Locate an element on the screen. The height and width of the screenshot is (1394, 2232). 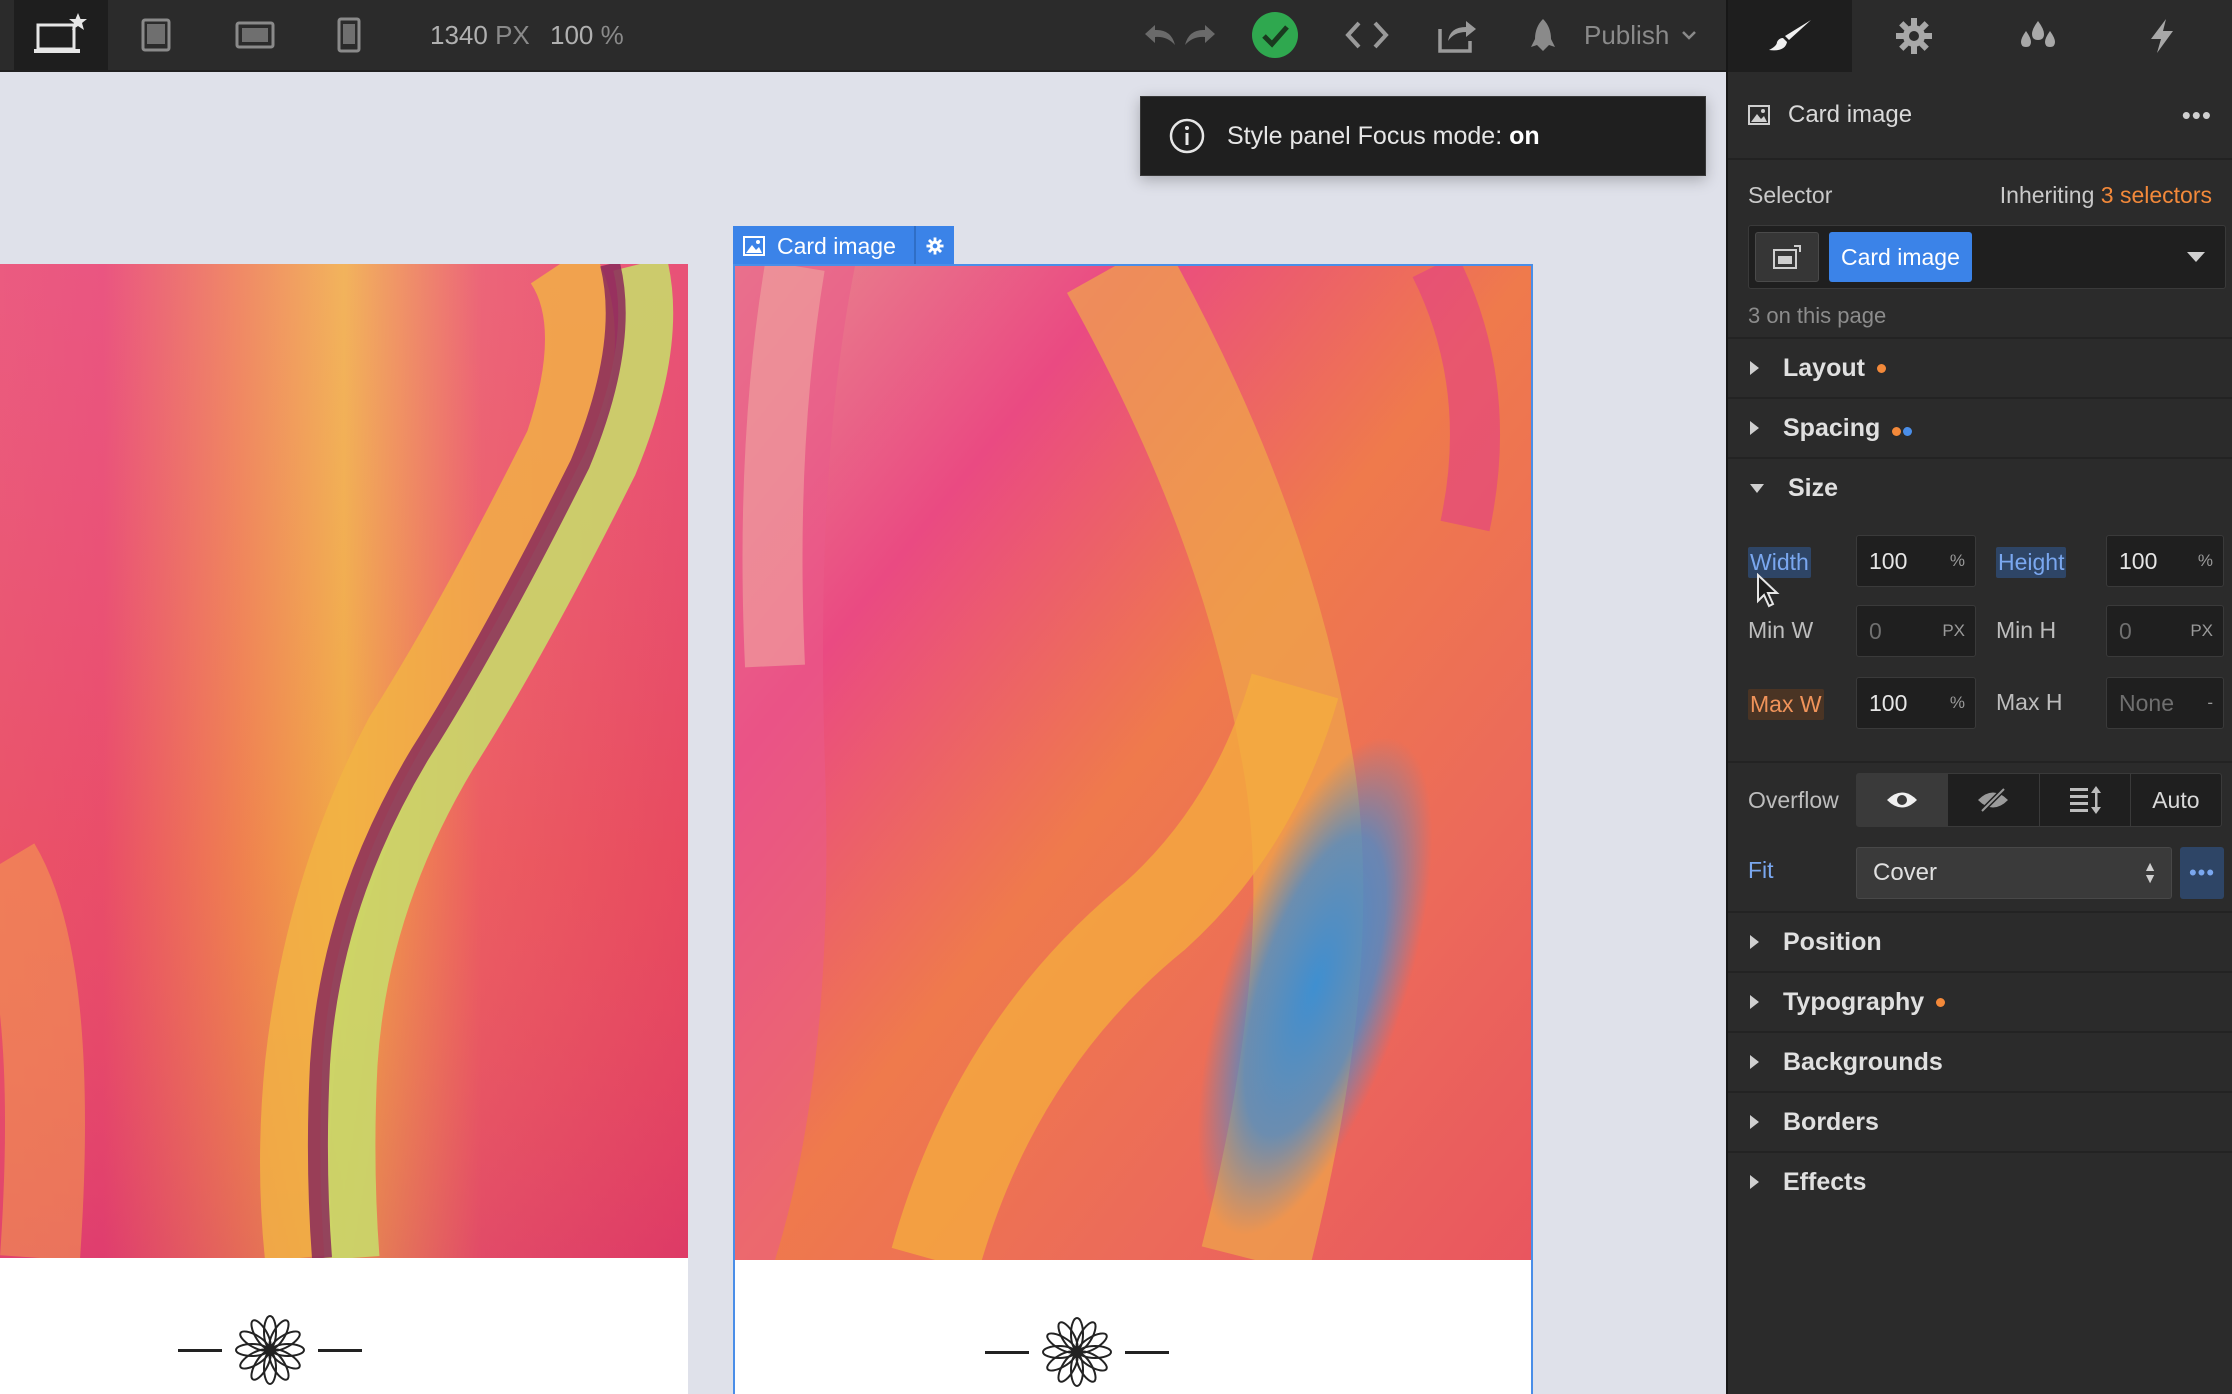
min-width-input: 0 PX is located at coordinates (1916, 631).